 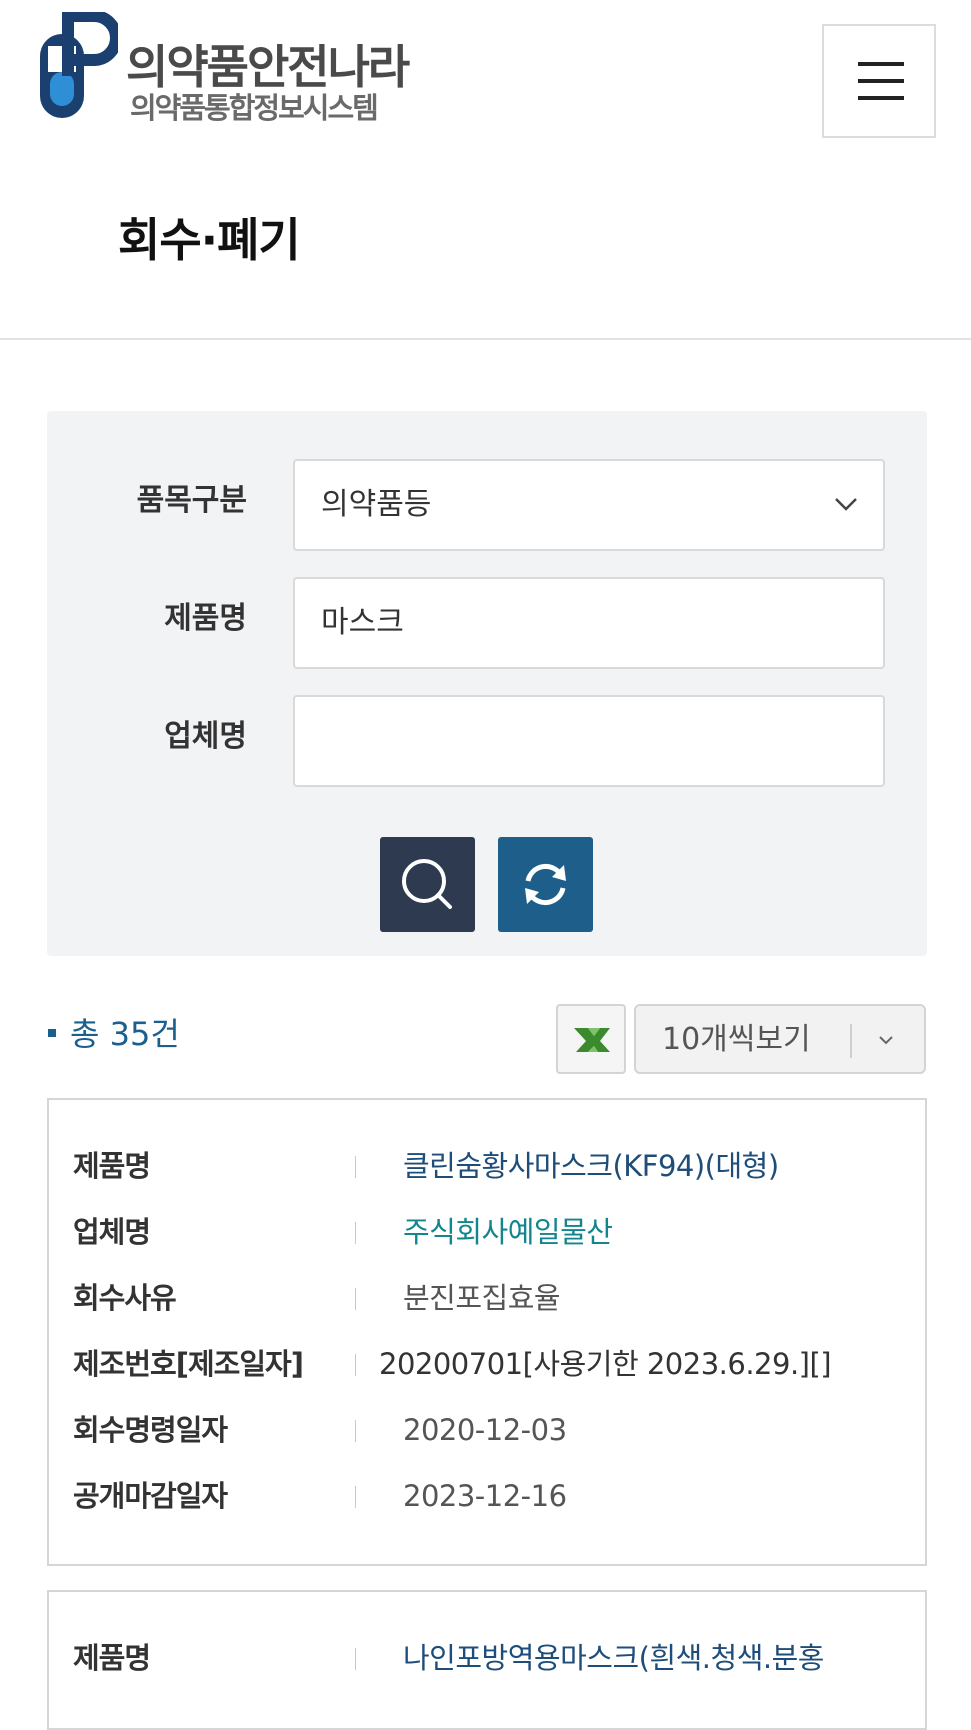 What do you see at coordinates (52, 1033) in the screenshot?
I see `bullet-icon` at bounding box center [52, 1033].